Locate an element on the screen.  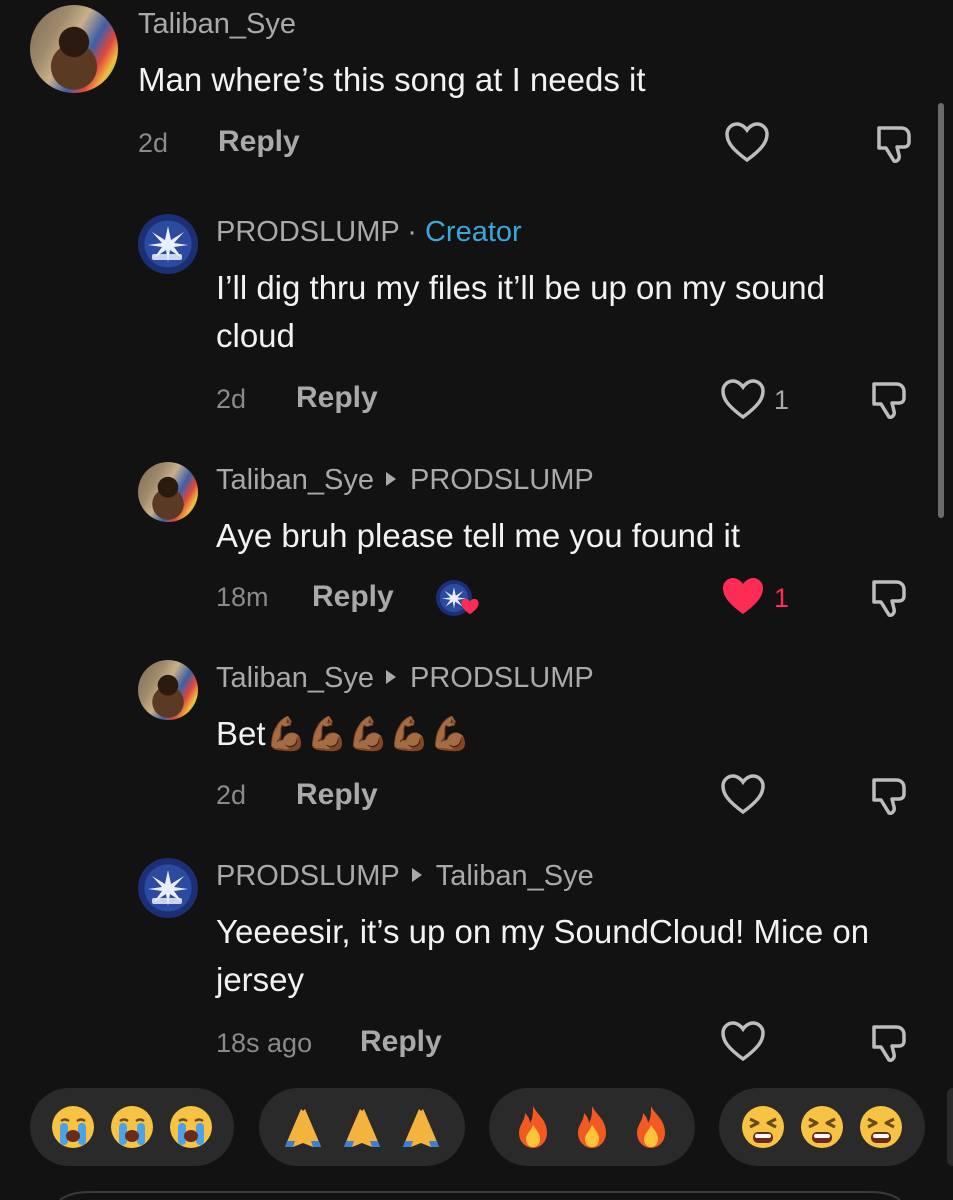
emoji-reaction-bar is located at coordinates (476, 1128).